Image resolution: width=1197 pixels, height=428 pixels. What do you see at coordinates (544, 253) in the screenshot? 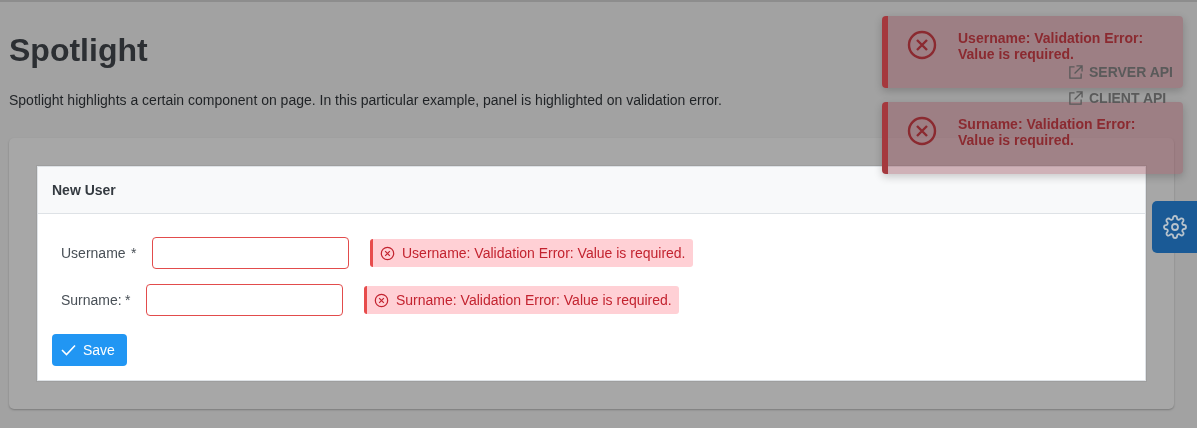
I see `error-text: Username: Validation Error: Value is required.` at bounding box center [544, 253].